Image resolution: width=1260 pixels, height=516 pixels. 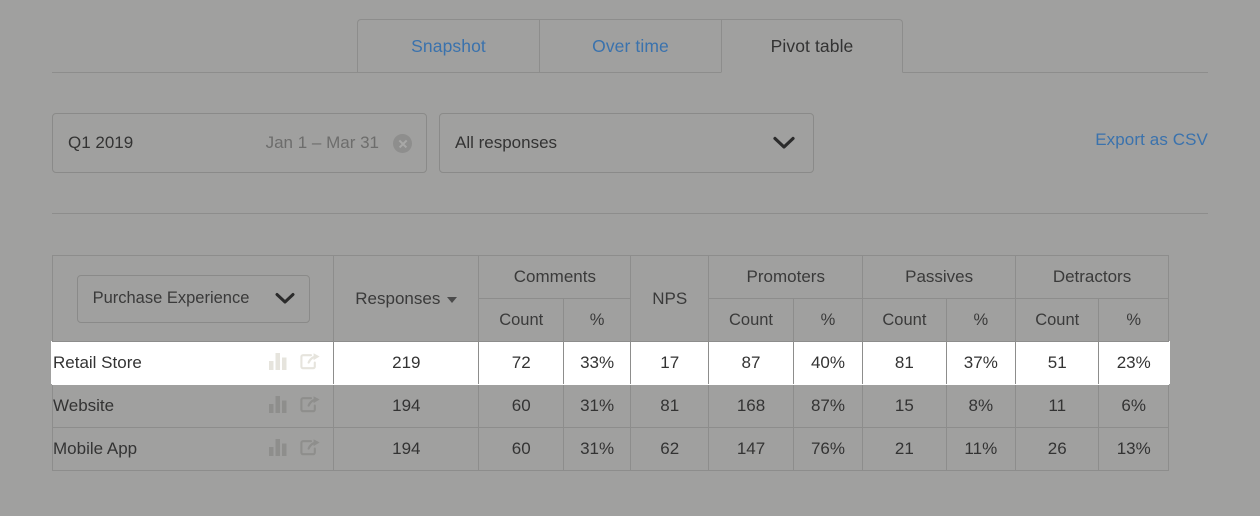 I want to click on row-label-cell: Mobile App, so click(x=193, y=449).